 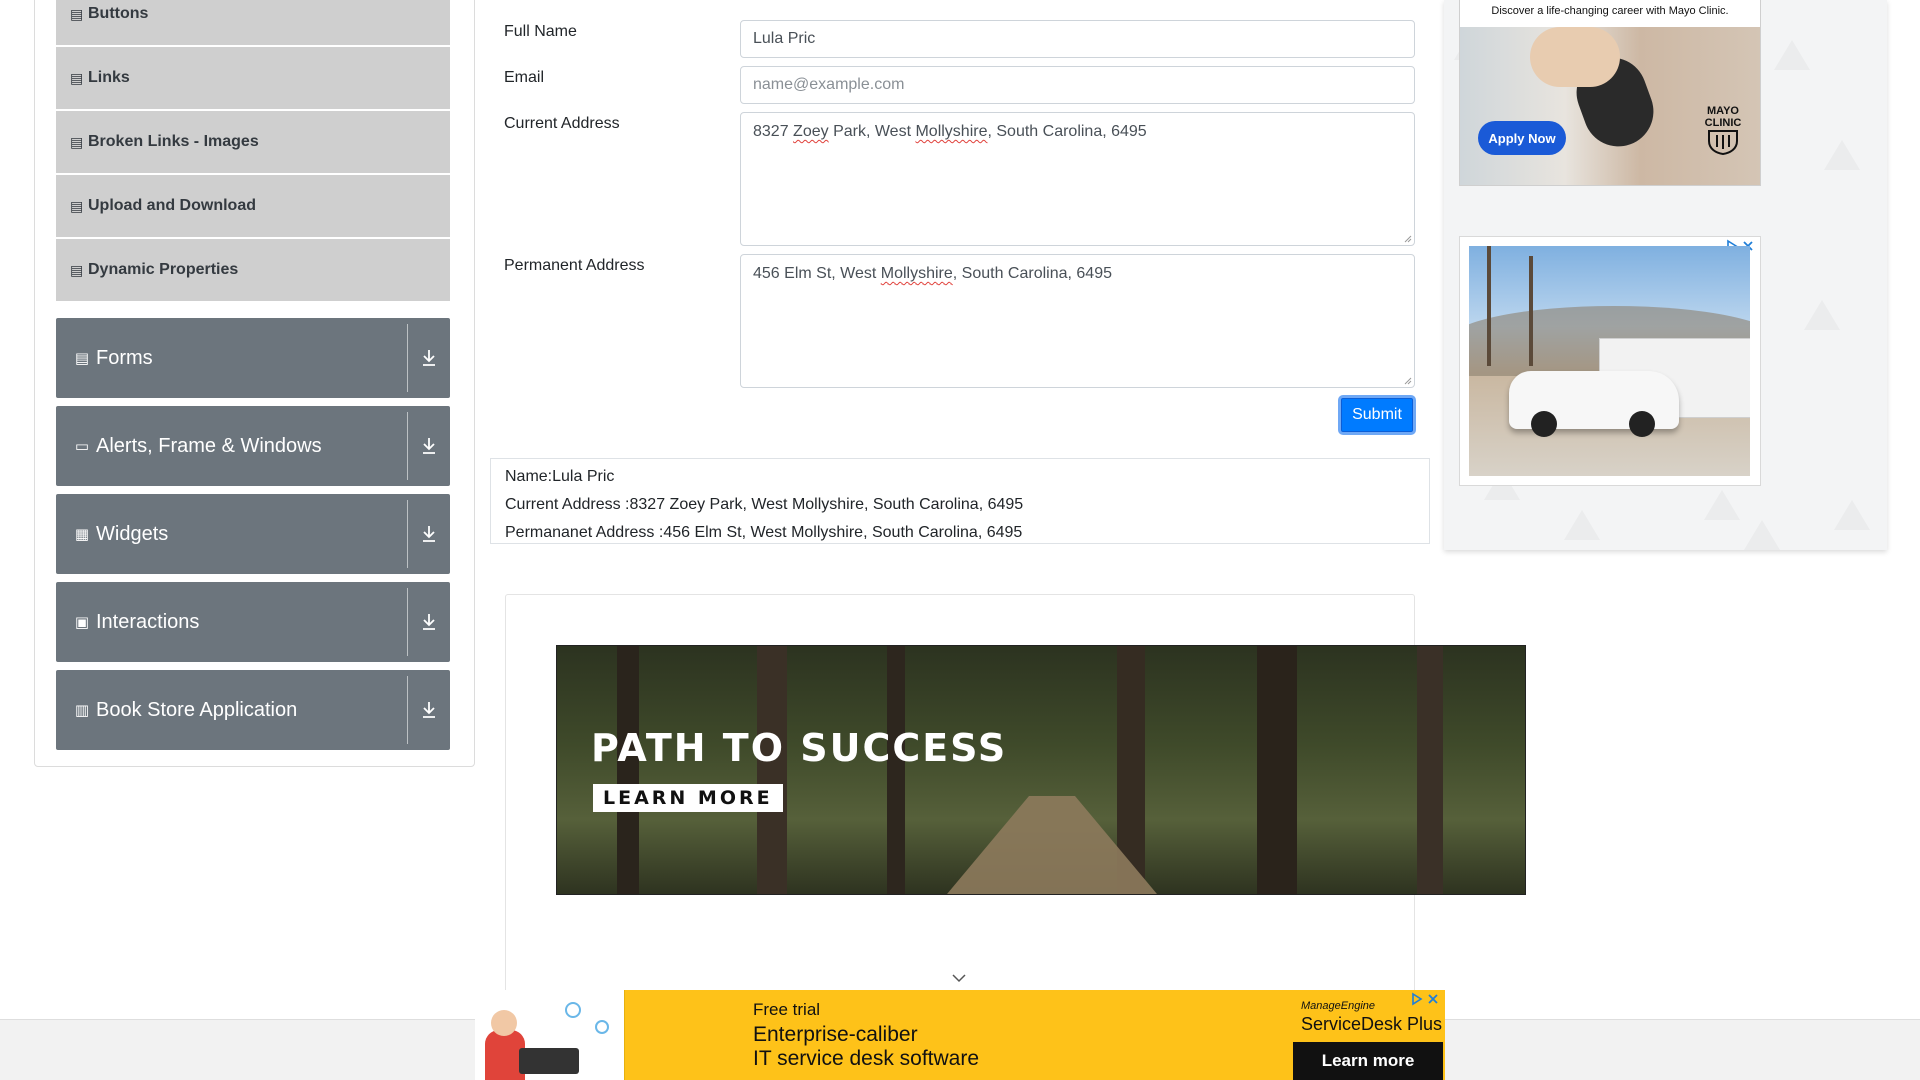 I want to click on email-label: Email, so click(x=524, y=77).